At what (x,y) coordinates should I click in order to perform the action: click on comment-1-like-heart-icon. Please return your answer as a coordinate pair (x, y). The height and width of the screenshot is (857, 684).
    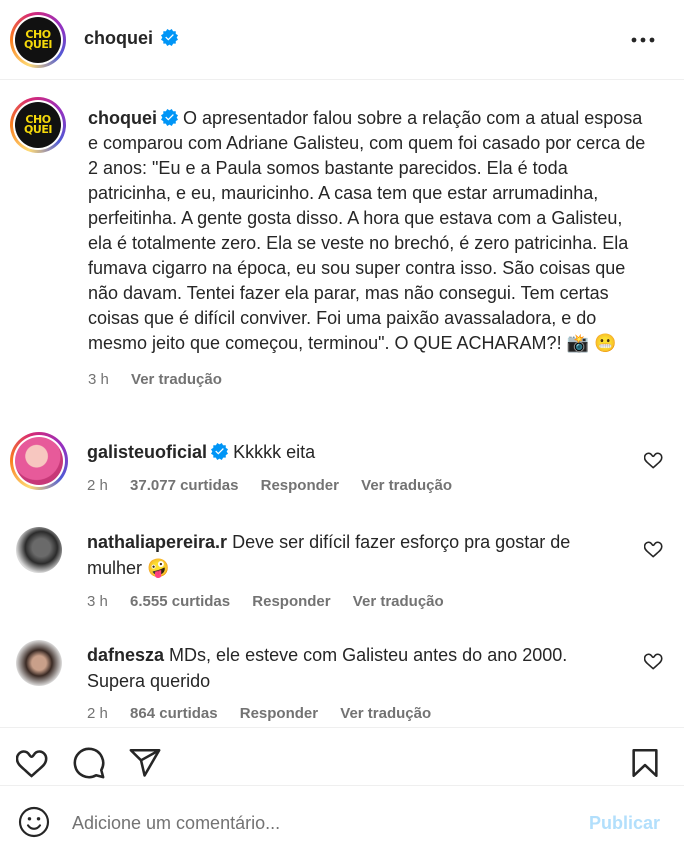
    Looking at the image, I should click on (654, 460).